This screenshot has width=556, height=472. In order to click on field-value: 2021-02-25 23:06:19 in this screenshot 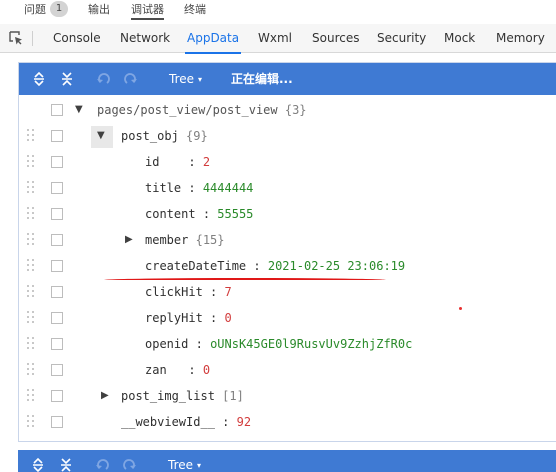, I will do `click(336, 266)`.